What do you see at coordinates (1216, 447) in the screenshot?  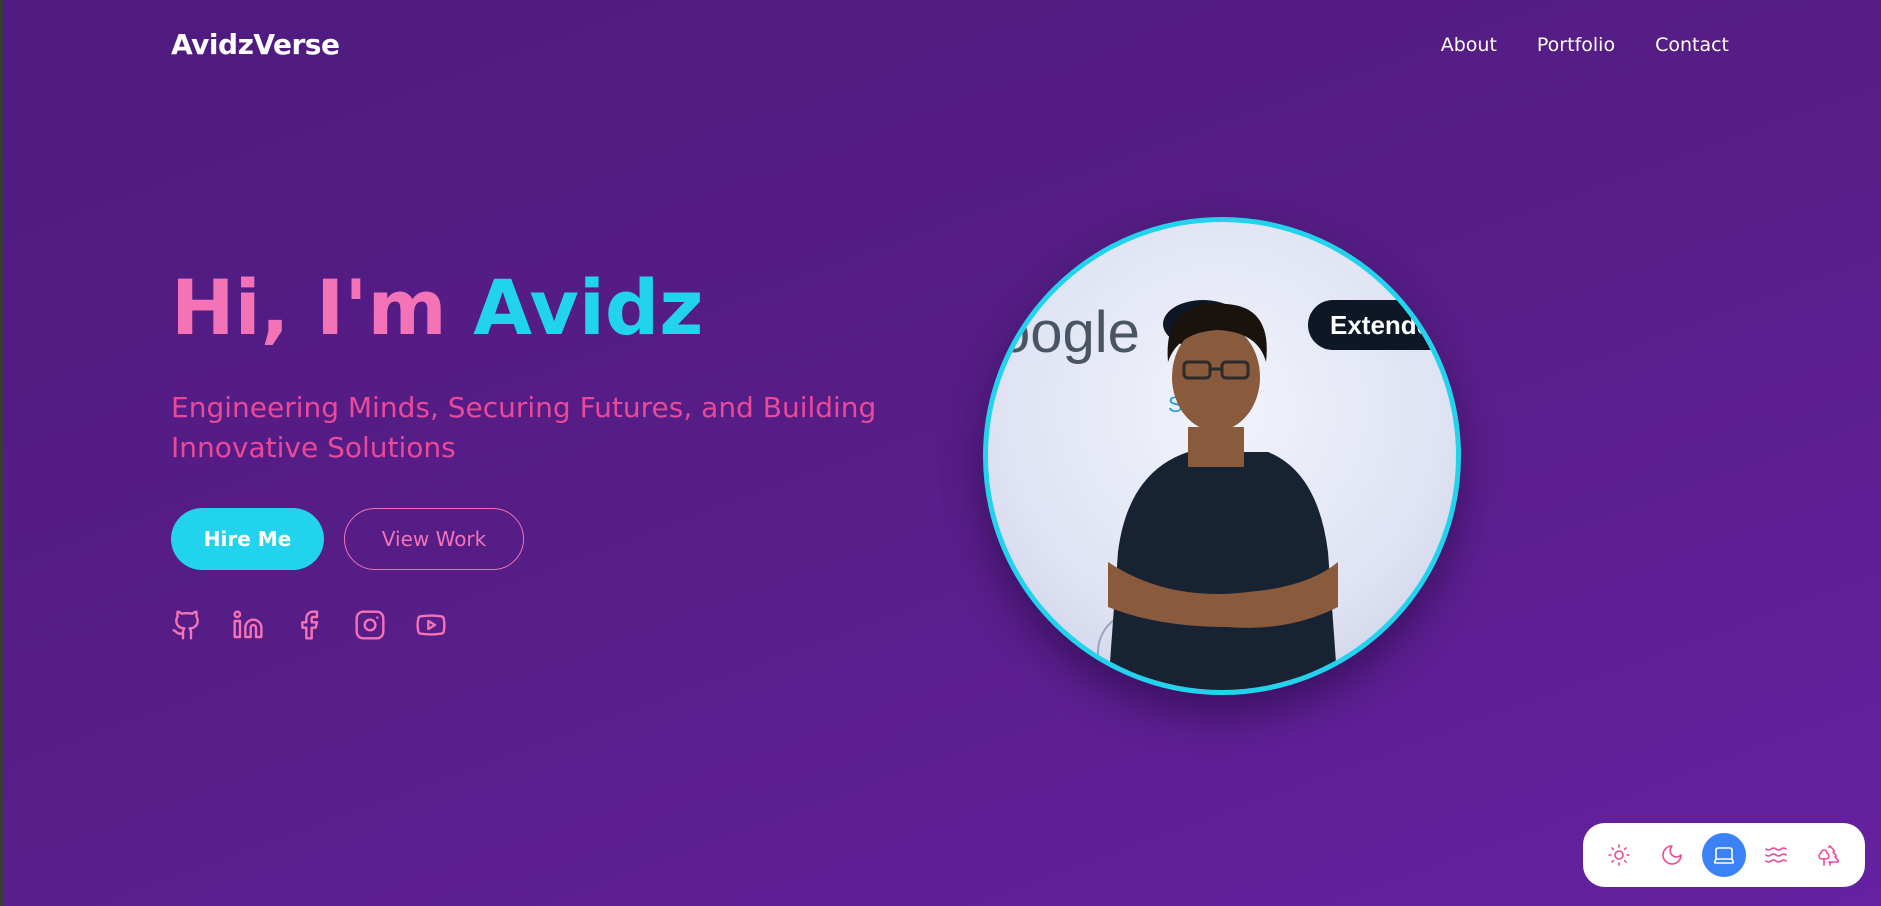 I see `person-neck` at bounding box center [1216, 447].